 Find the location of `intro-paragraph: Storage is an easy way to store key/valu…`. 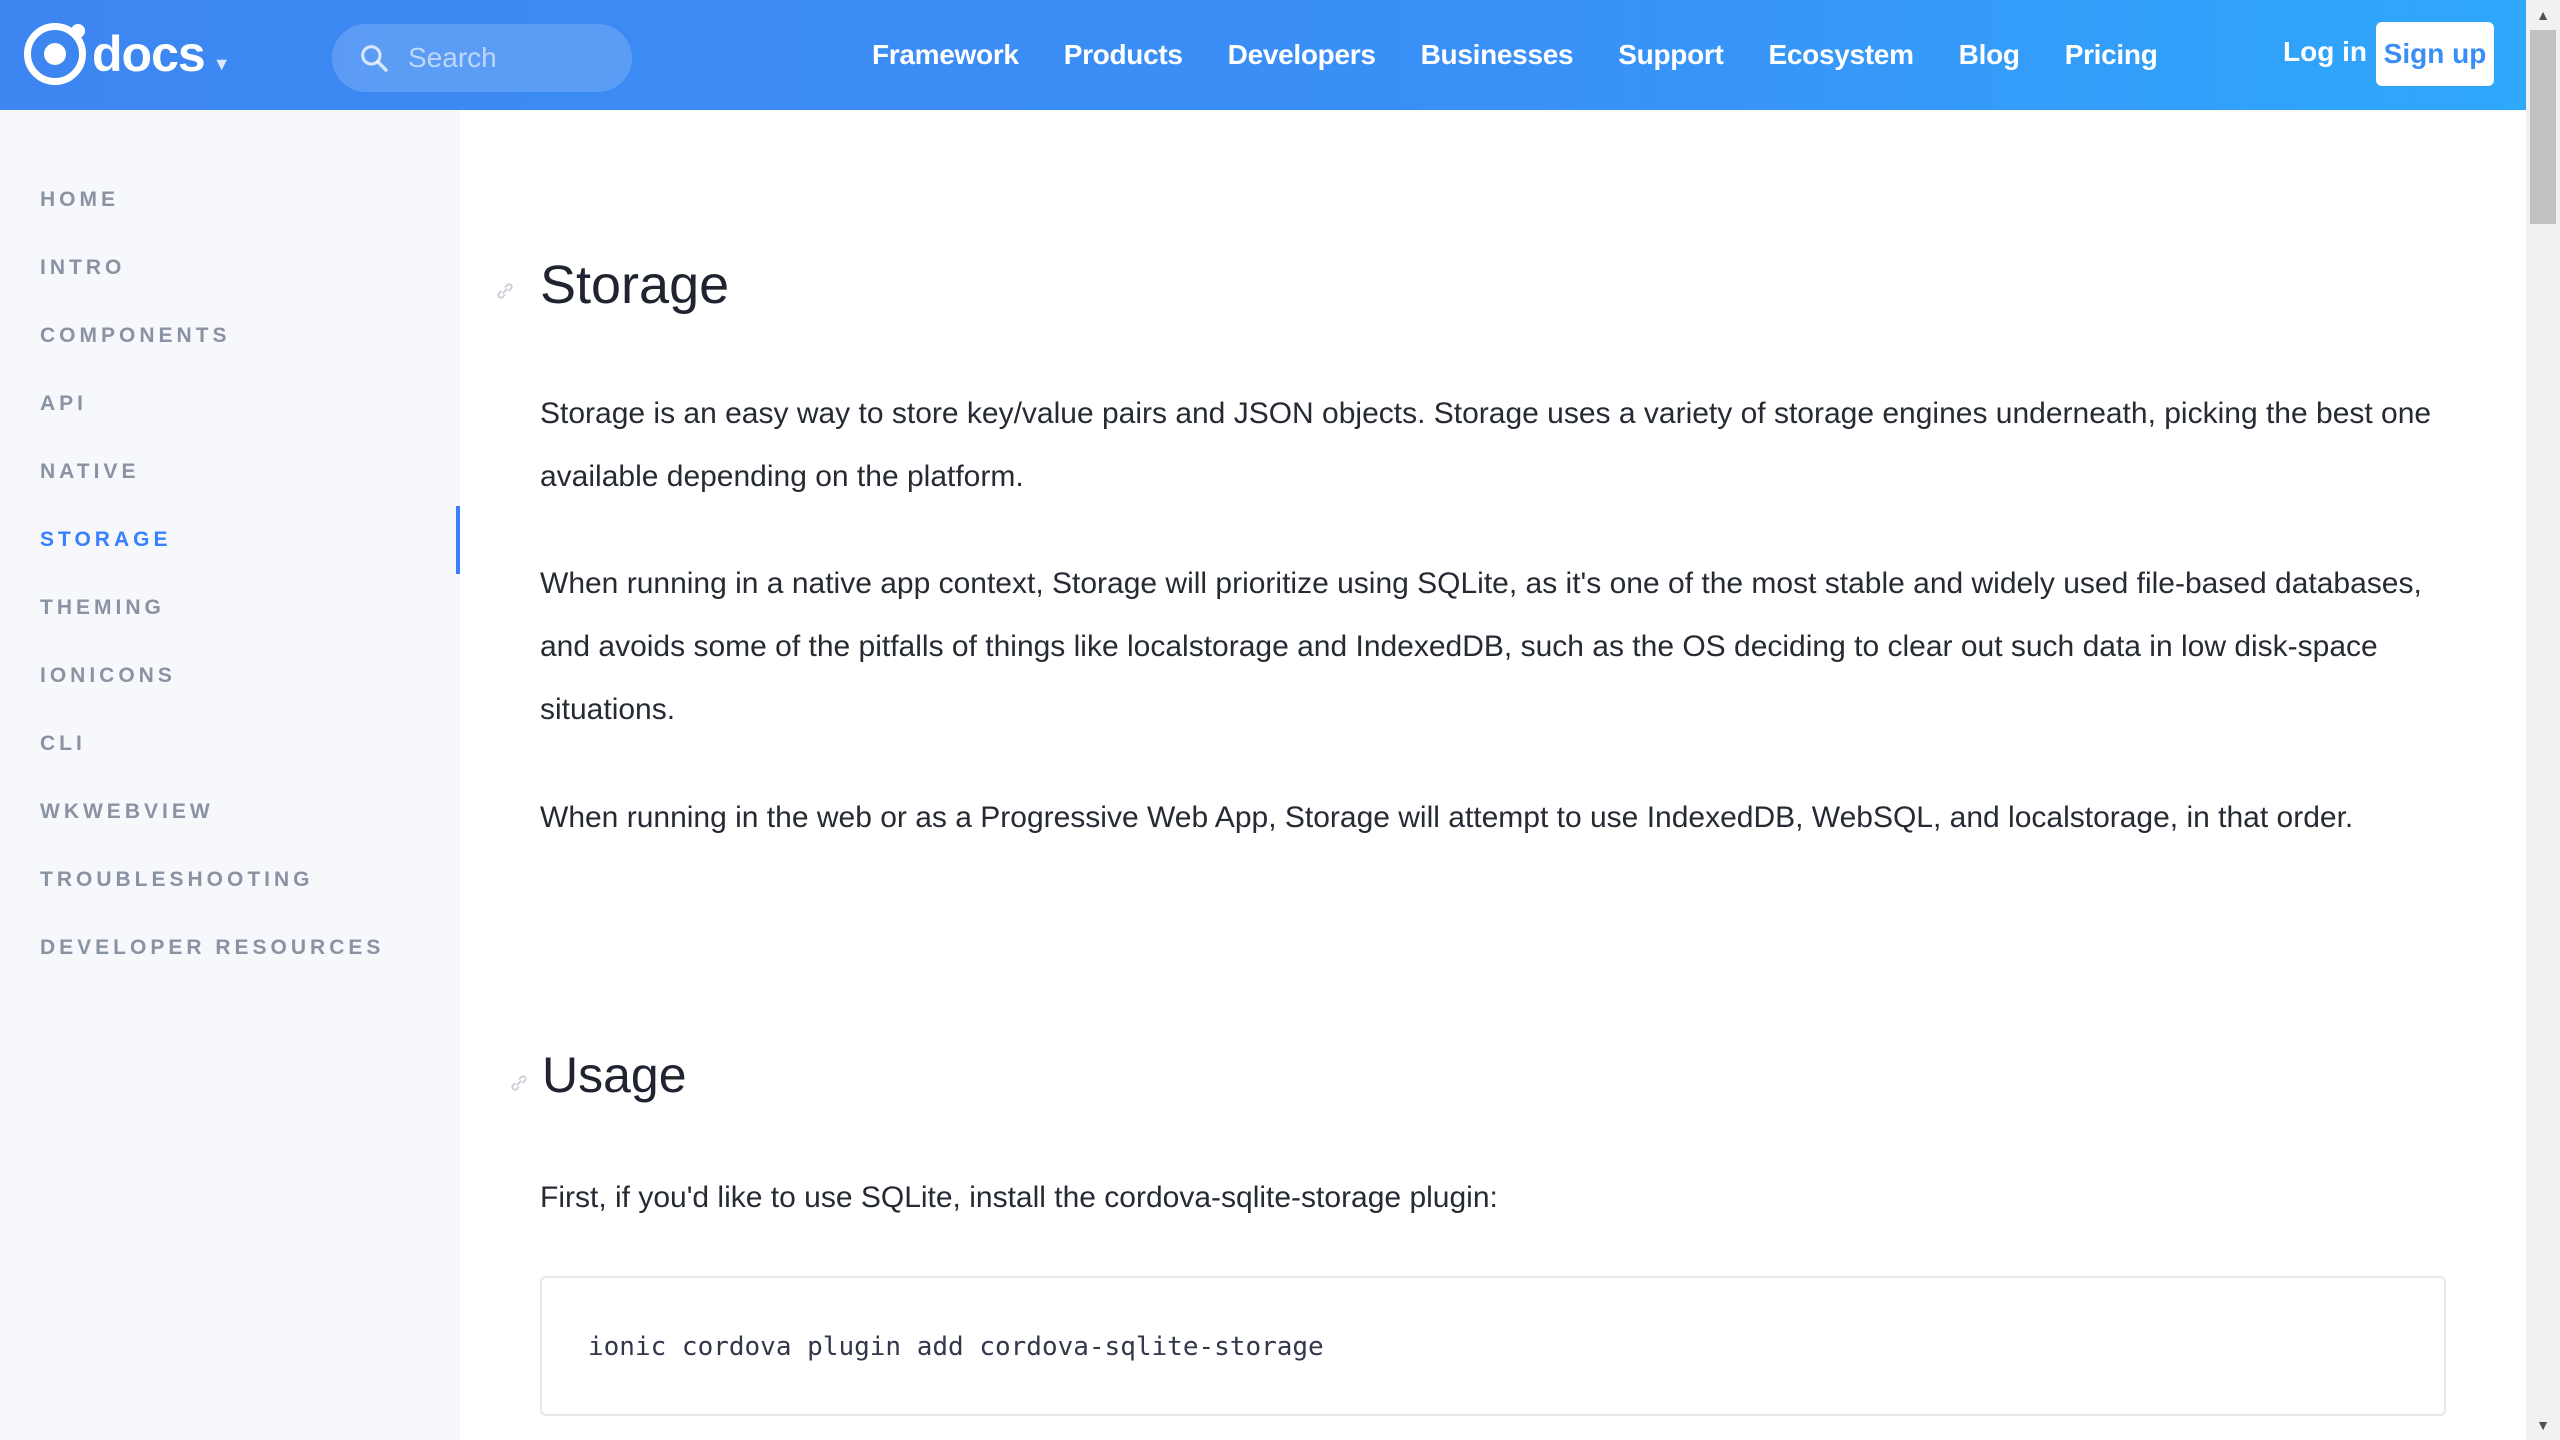

intro-paragraph: Storage is an easy way to store key/valu… is located at coordinates (1486, 445).